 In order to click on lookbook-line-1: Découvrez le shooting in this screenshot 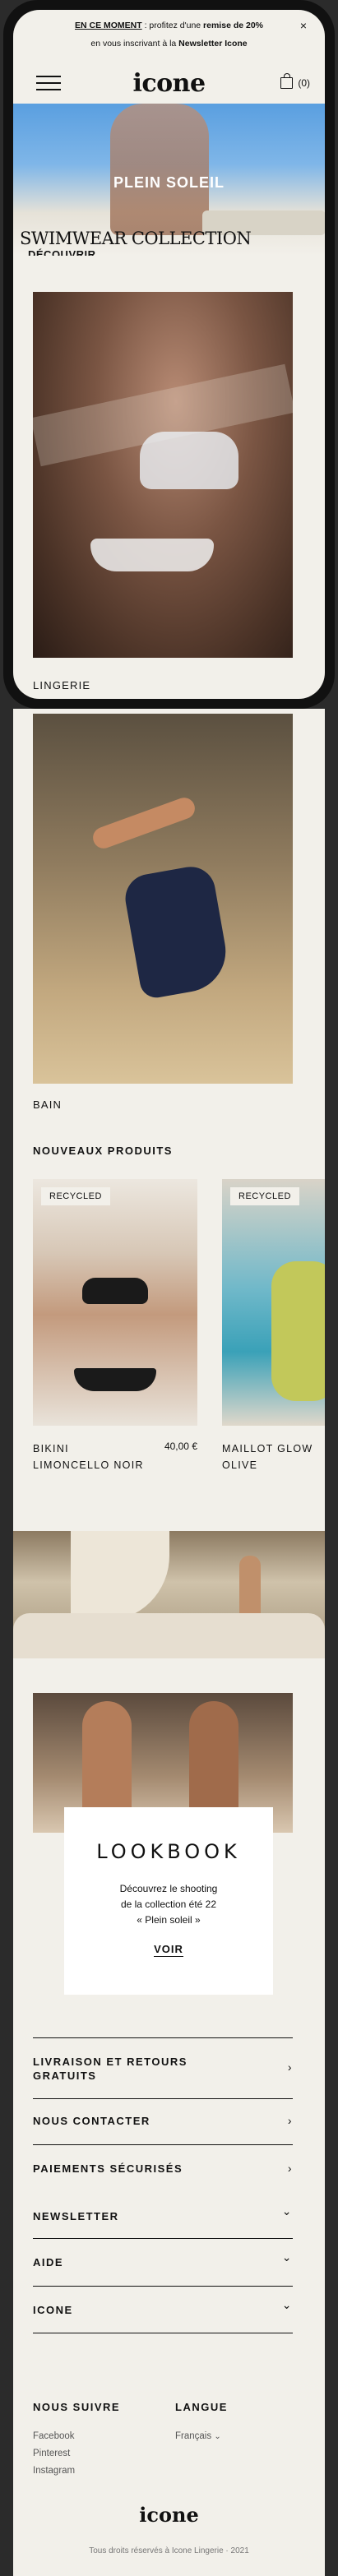, I will do `click(168, 1888)`.